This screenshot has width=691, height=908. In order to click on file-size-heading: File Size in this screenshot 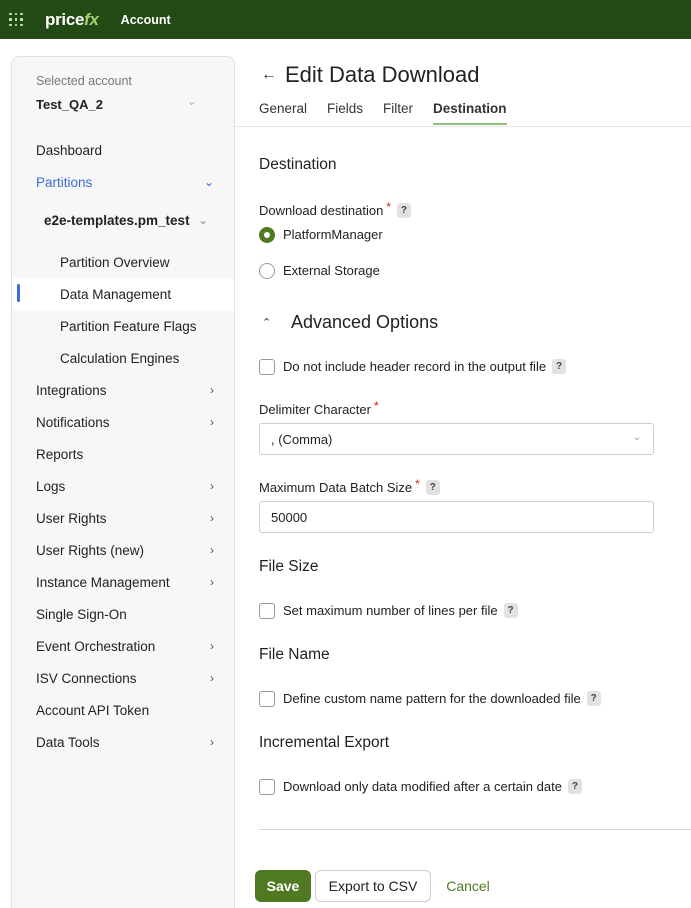, I will do `click(289, 566)`.